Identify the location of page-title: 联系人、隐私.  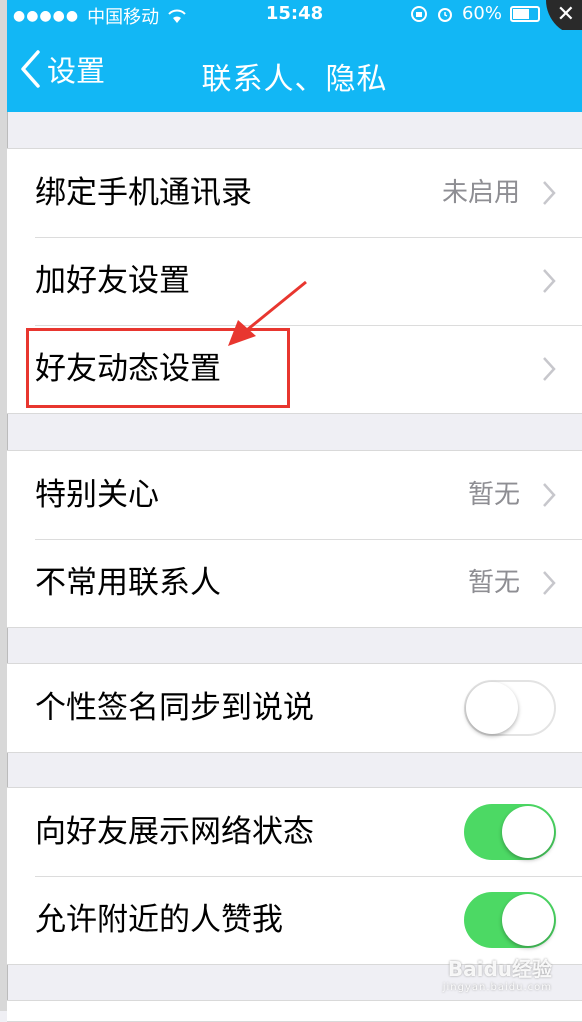
(294, 79).